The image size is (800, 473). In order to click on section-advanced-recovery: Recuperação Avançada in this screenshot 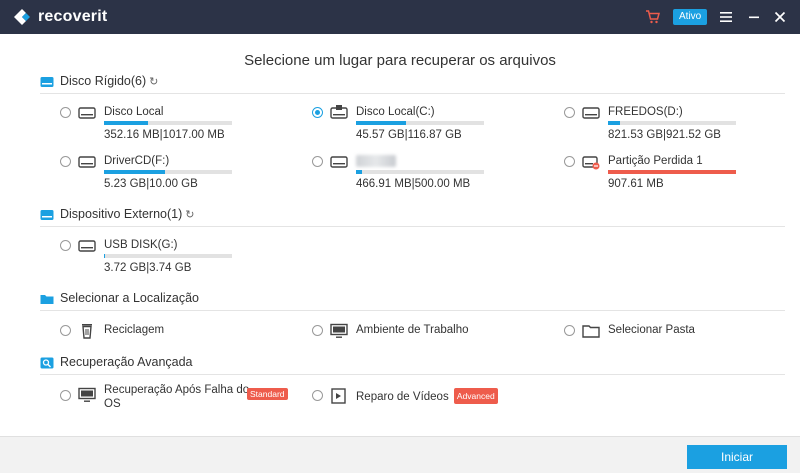, I will do `click(412, 365)`.